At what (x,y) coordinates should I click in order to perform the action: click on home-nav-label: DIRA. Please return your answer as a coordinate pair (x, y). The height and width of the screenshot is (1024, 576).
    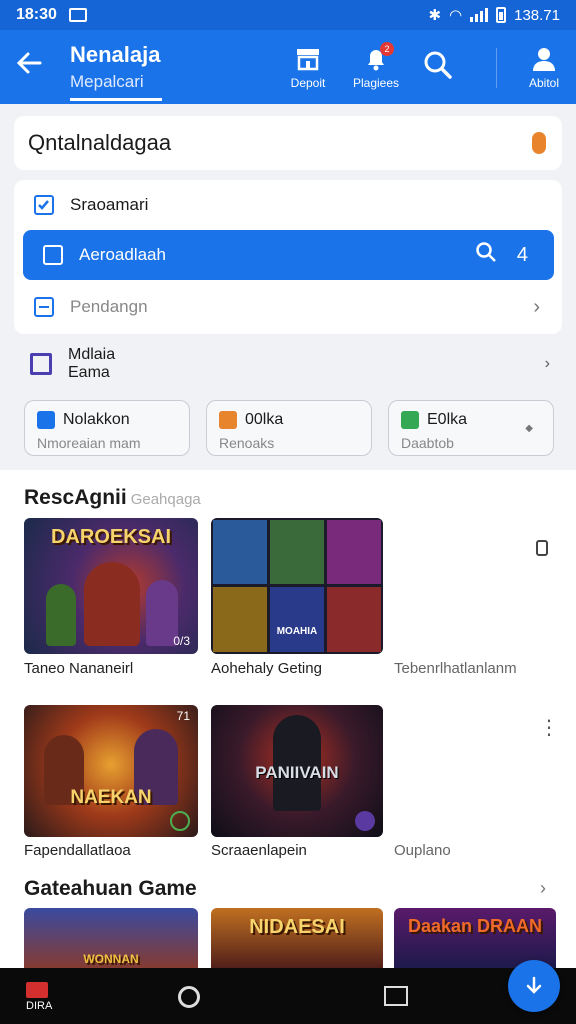
    Looking at the image, I should click on (39, 1006).